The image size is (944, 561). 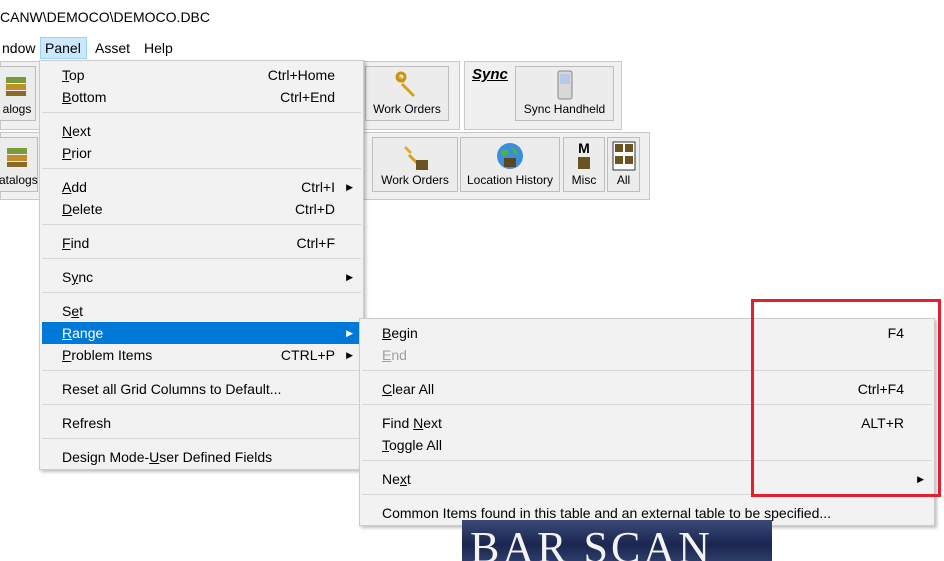 I want to click on catalogs-label: atalogs, so click(x=19, y=180).